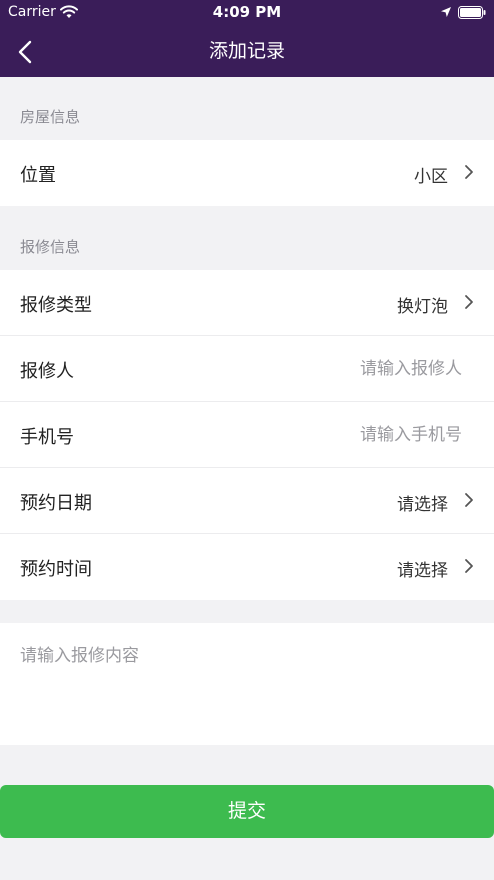  Describe the element at coordinates (422, 505) in the screenshot. I see `appointment-date-value: 请选择` at that location.